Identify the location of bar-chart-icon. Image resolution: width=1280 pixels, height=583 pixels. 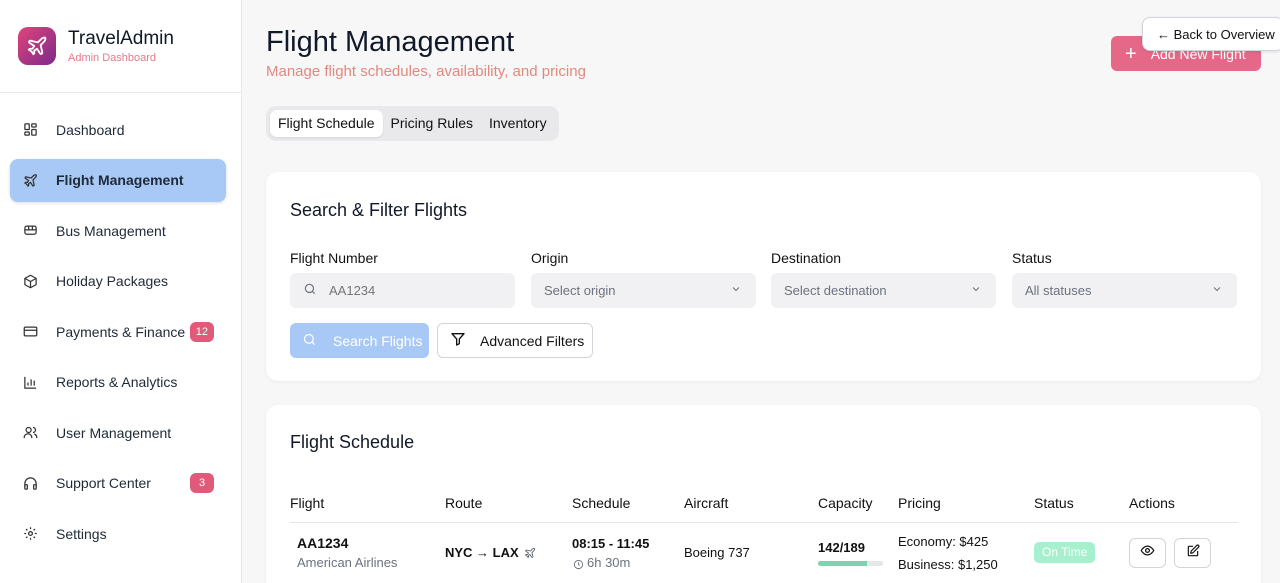
(30, 382).